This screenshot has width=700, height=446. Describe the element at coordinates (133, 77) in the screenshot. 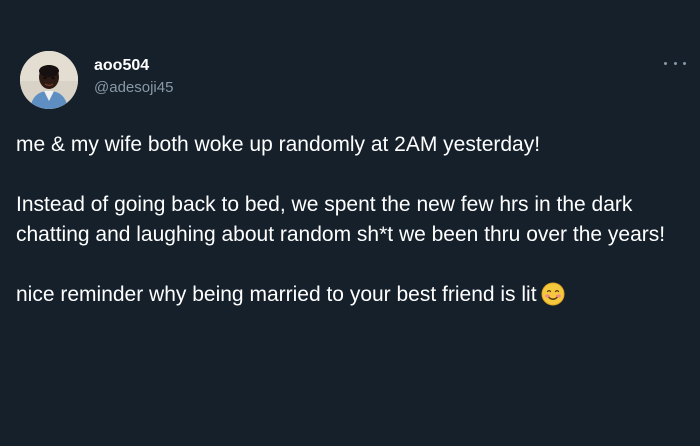

I see `author-identity: aoo504 @adesoji45` at that location.